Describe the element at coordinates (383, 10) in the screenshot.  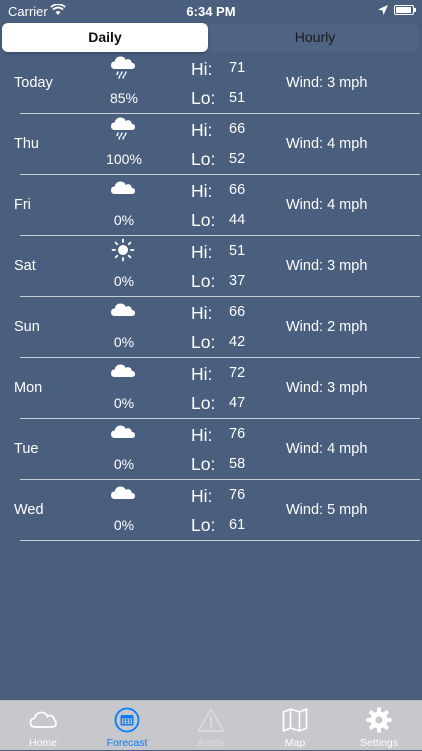
I see `location-arrow-icon` at that location.